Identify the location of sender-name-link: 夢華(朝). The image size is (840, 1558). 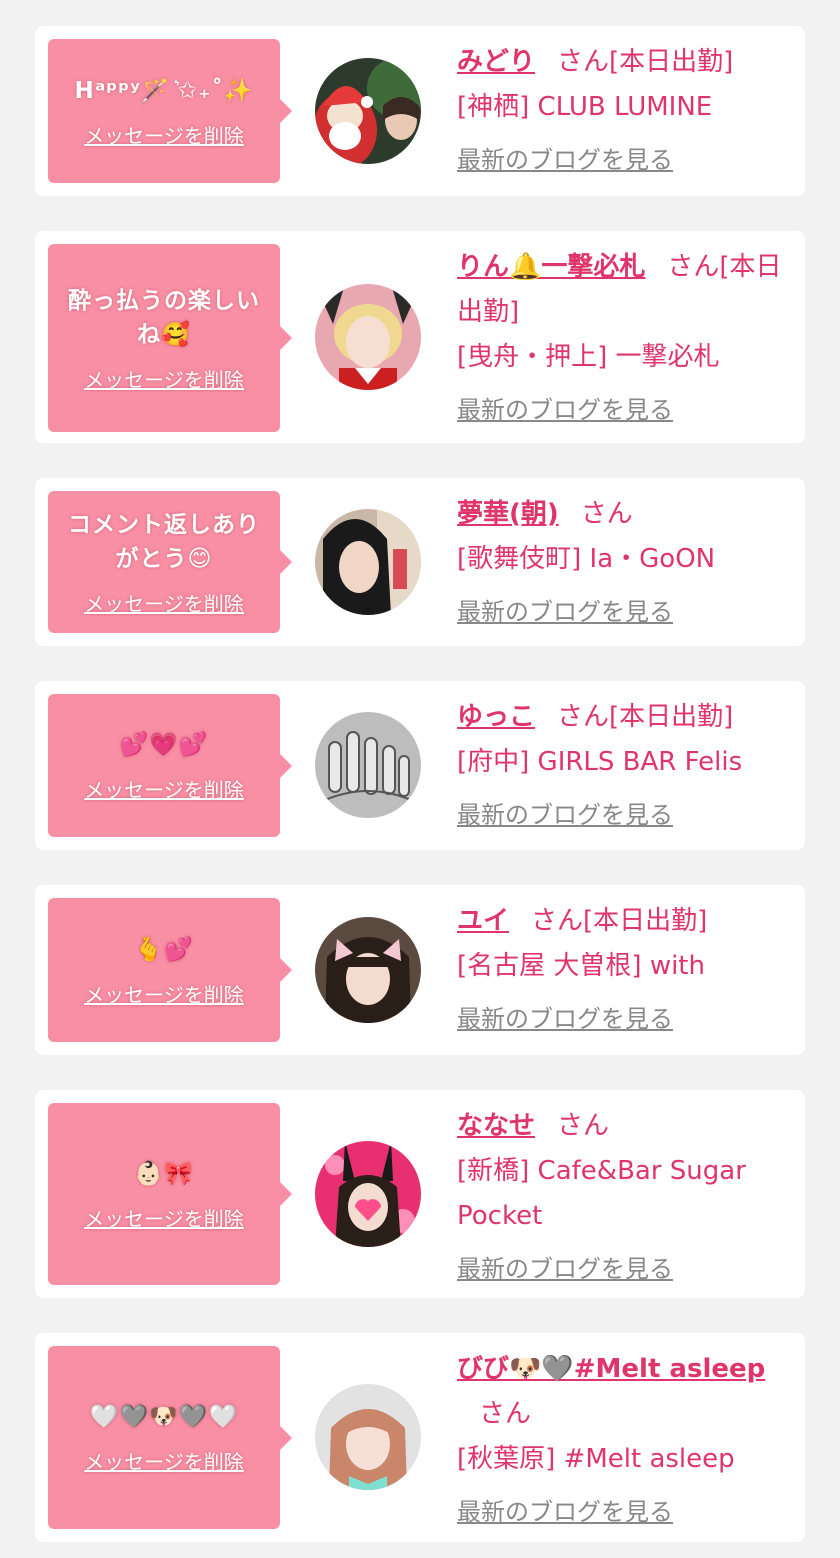
(508, 514).